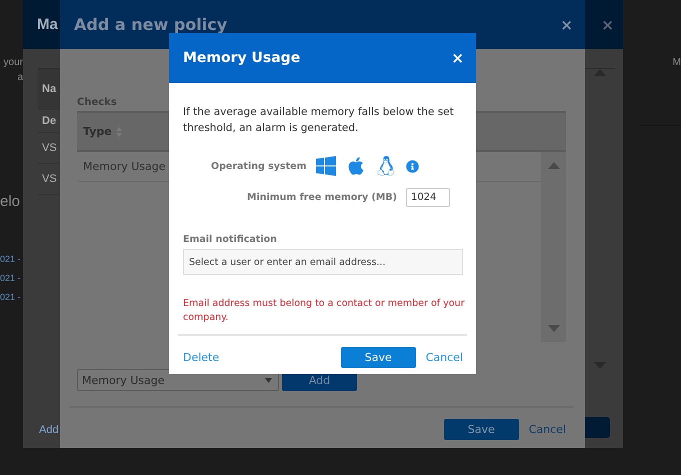 The height and width of the screenshot is (475, 681). What do you see at coordinates (322, 197) in the screenshot?
I see `field-label: Minimum free memory (MB)` at bounding box center [322, 197].